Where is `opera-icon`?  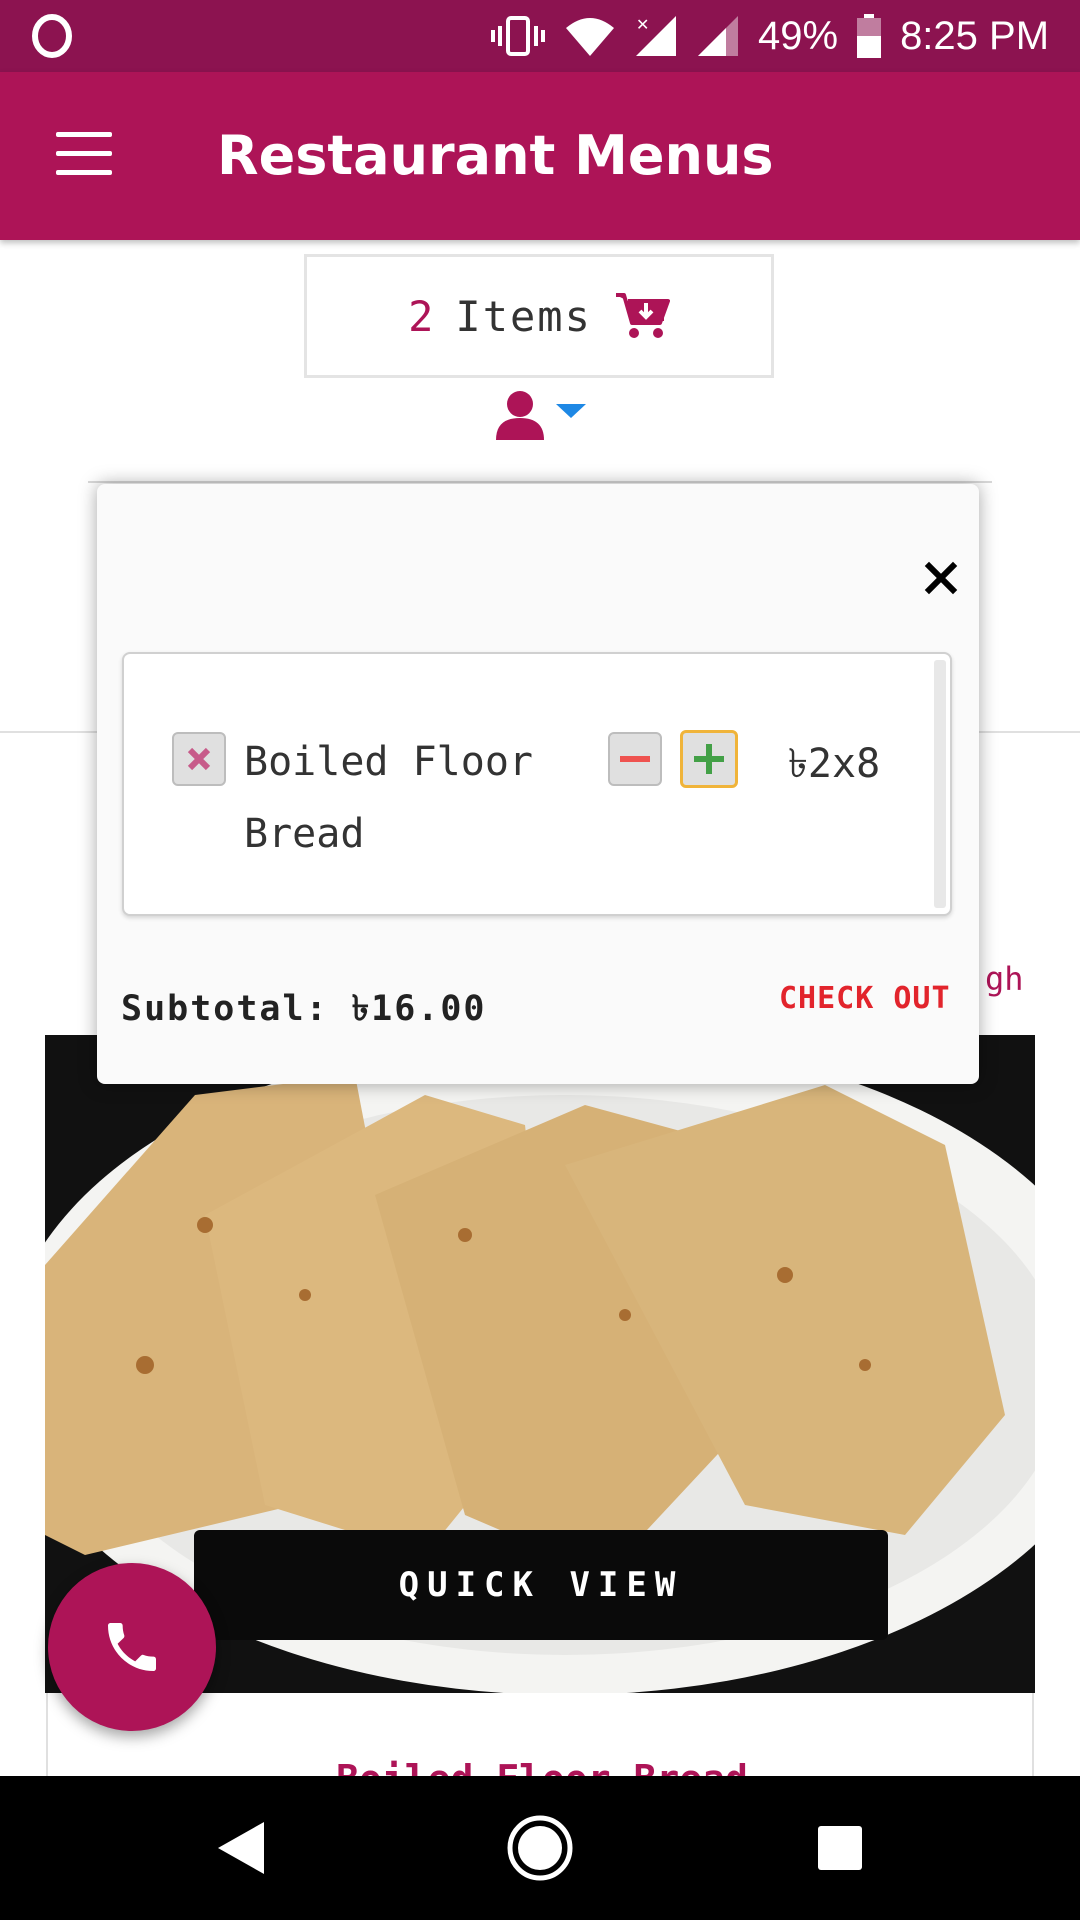
opera-icon is located at coordinates (52, 36).